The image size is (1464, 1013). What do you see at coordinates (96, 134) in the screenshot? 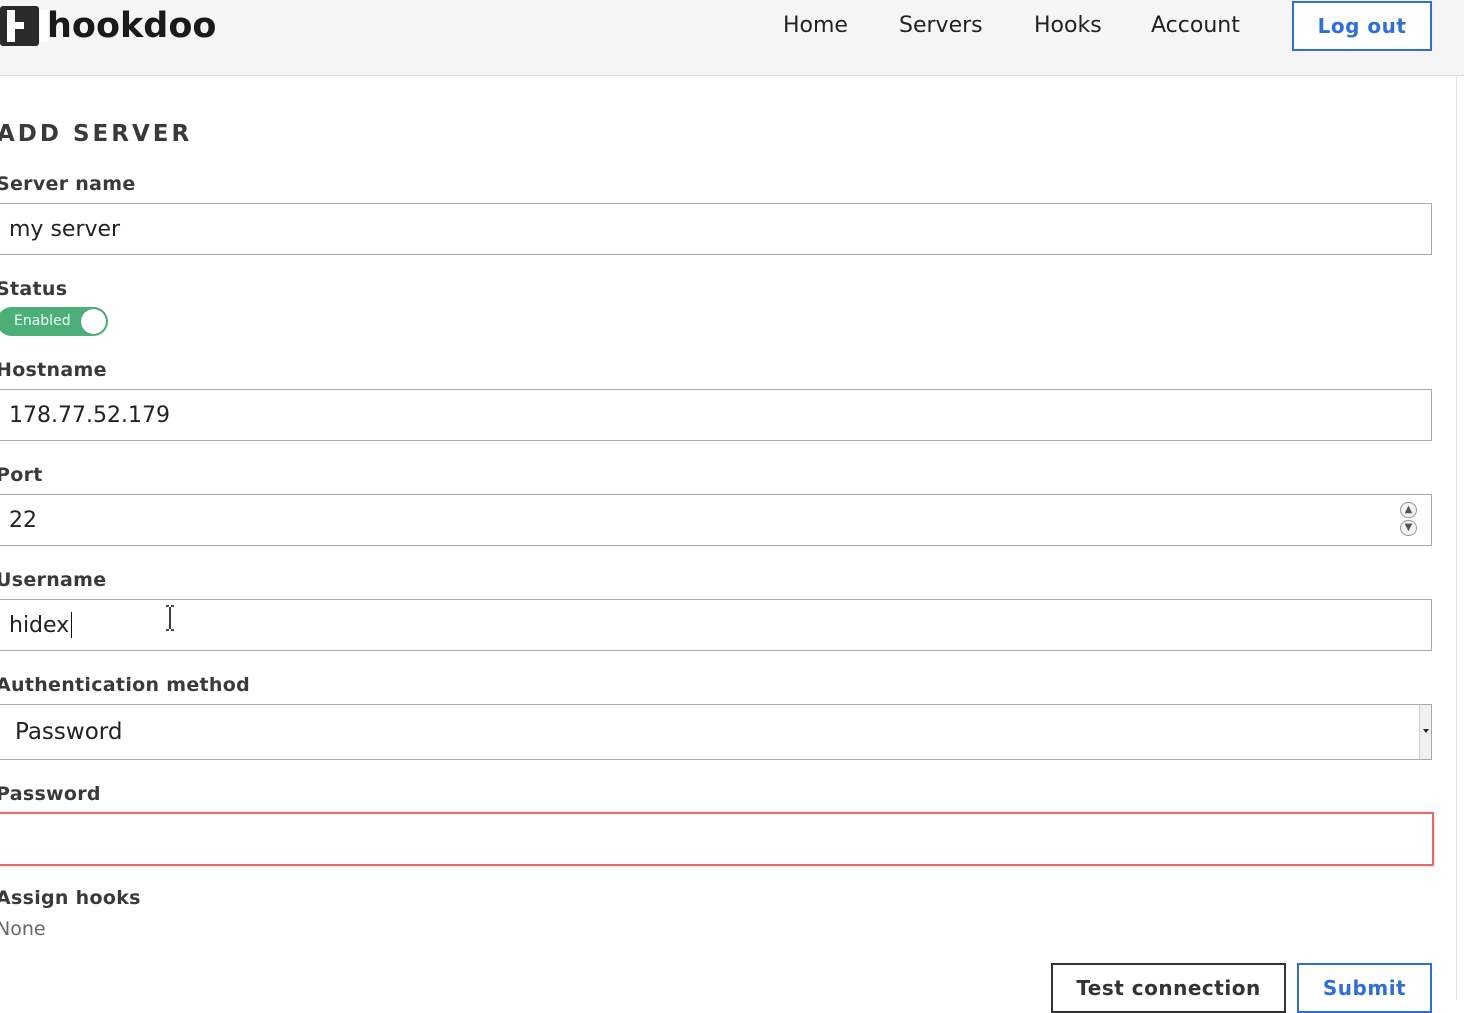
I see `page-title: ADD SERVER` at bounding box center [96, 134].